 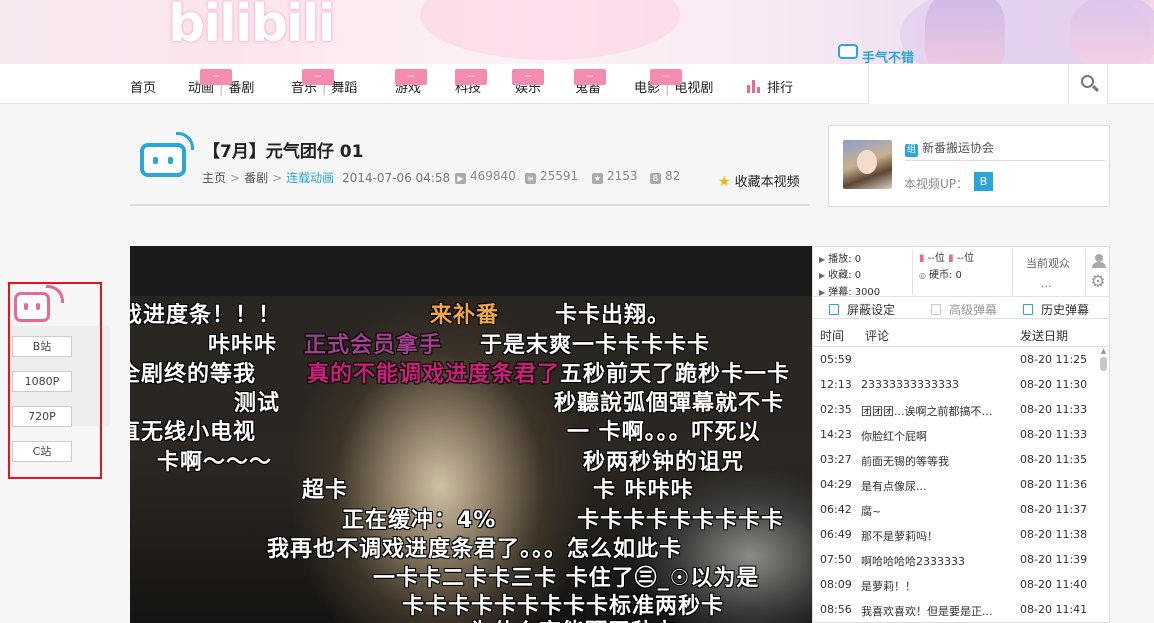 I want to click on danmaku-comment: 超卡, so click(x=325, y=490).